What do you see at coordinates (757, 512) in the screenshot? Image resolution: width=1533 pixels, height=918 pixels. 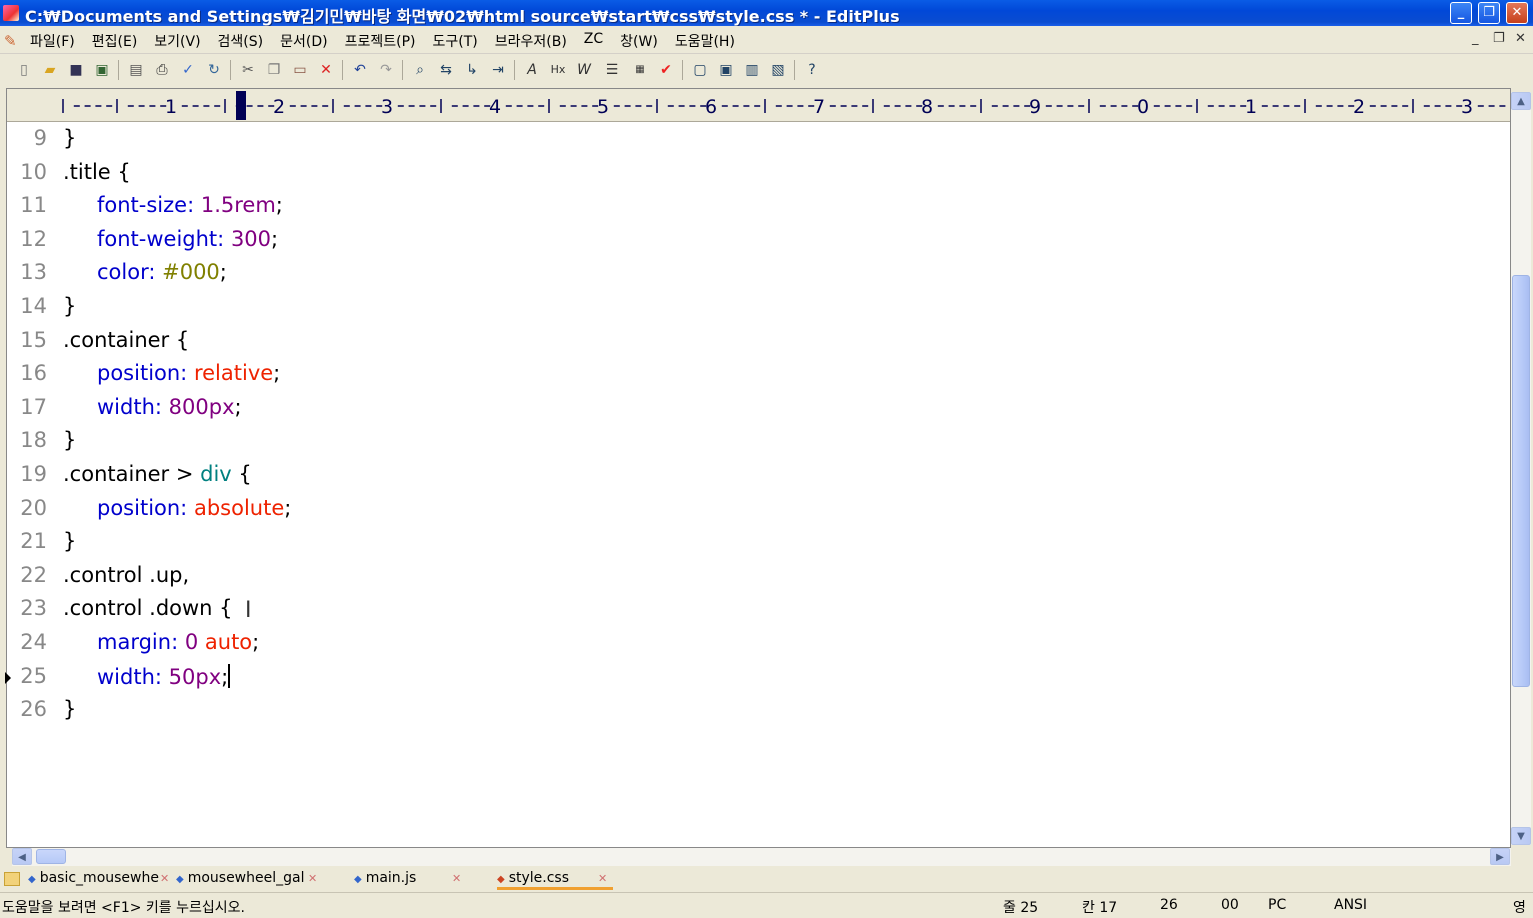 I see `code-line: 20 position: absolute;` at bounding box center [757, 512].